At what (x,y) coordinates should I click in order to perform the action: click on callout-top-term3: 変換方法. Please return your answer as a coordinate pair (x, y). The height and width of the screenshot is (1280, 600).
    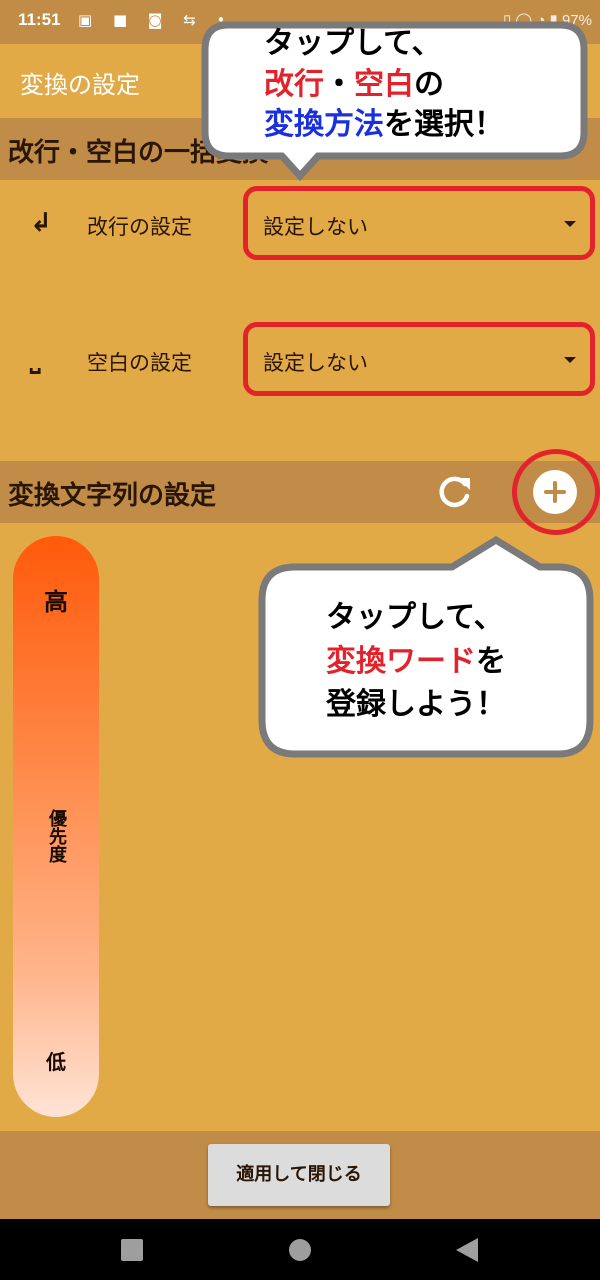
    Looking at the image, I should click on (324, 124).